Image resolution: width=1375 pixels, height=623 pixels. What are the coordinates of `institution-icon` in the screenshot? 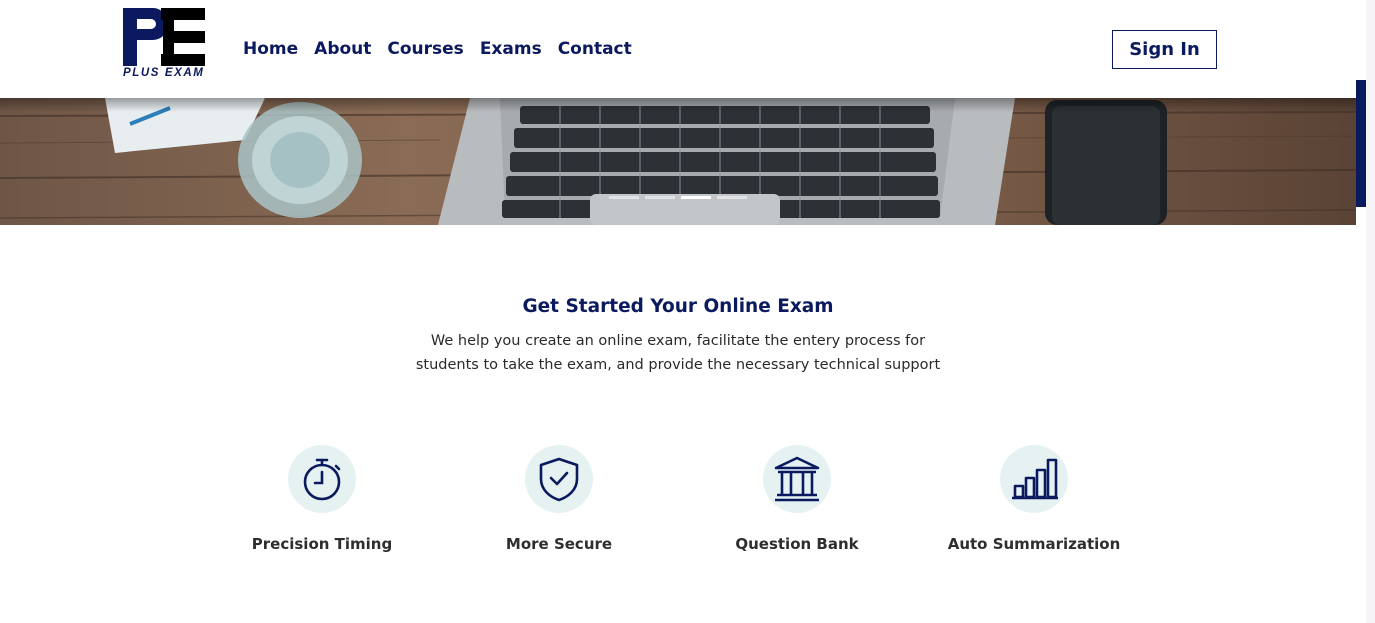 It's located at (797, 479).